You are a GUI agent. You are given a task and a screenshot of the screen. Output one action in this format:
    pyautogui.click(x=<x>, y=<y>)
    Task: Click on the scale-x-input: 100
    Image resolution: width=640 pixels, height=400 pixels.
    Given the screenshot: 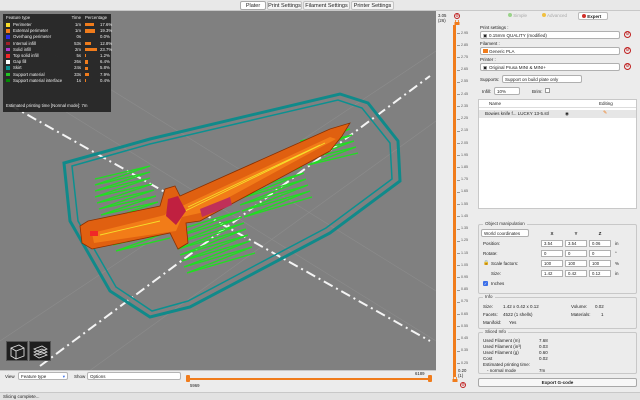 What is the action you would take?
    pyautogui.click(x=552, y=263)
    